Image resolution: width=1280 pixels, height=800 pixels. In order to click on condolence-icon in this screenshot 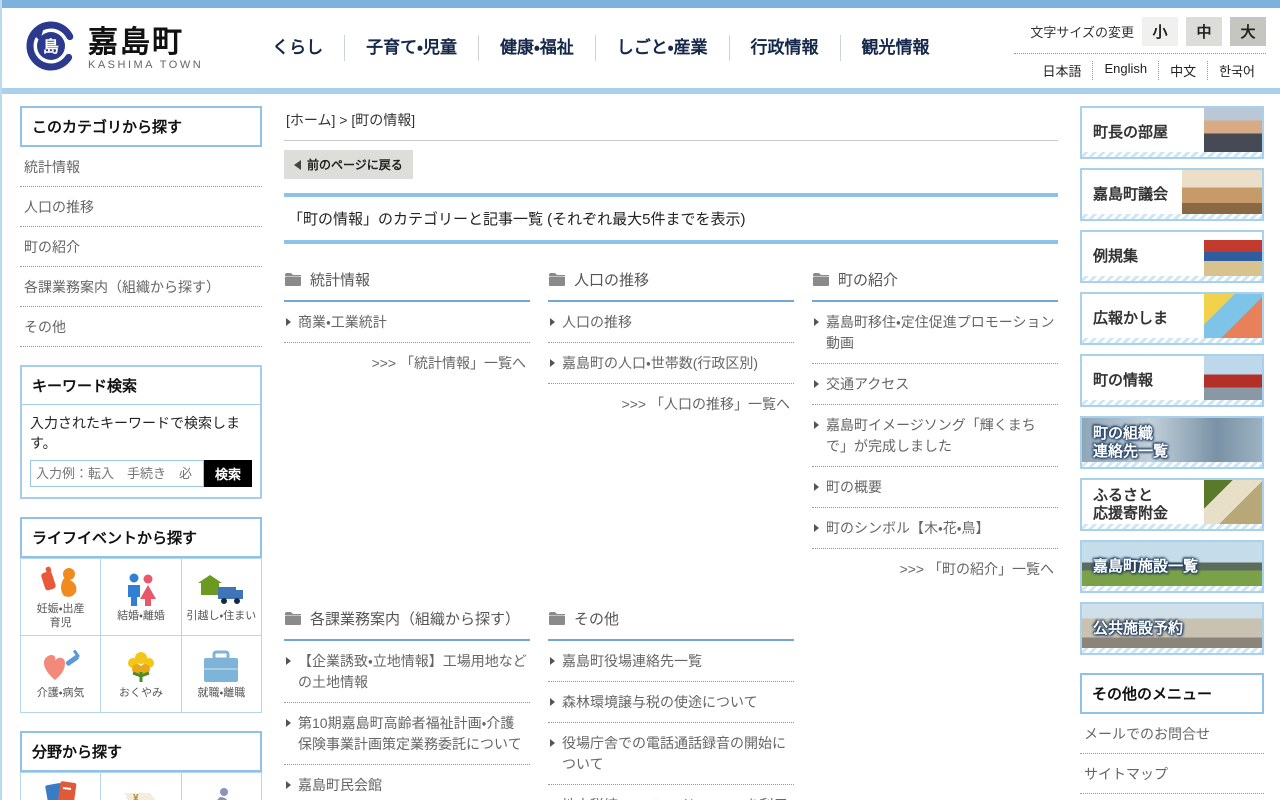, I will do `click(141, 667)`.